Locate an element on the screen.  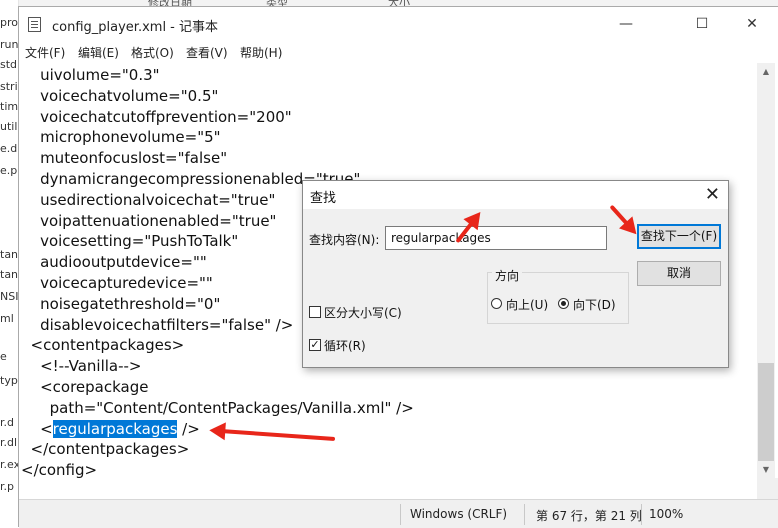
background-file-name: r.d is located at coordinates (7, 422).